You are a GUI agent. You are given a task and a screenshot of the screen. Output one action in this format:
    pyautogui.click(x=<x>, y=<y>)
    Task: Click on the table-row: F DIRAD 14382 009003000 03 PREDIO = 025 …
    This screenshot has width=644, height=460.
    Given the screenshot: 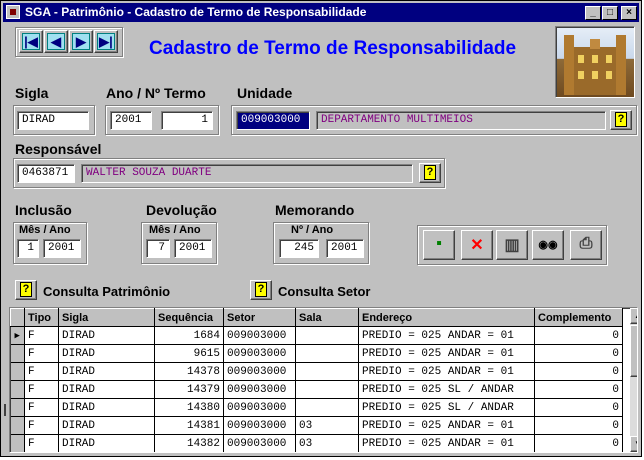 What is the action you would take?
    pyautogui.click(x=316, y=443)
    